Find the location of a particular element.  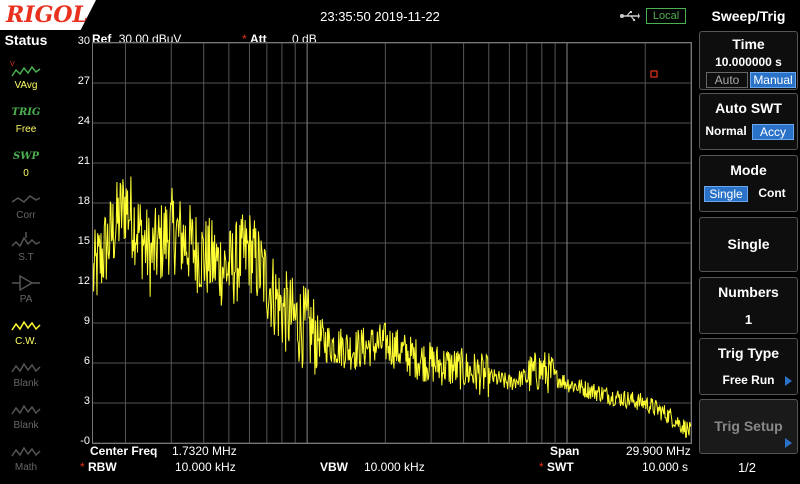

trig-label: Free is located at coordinates (26, 129).